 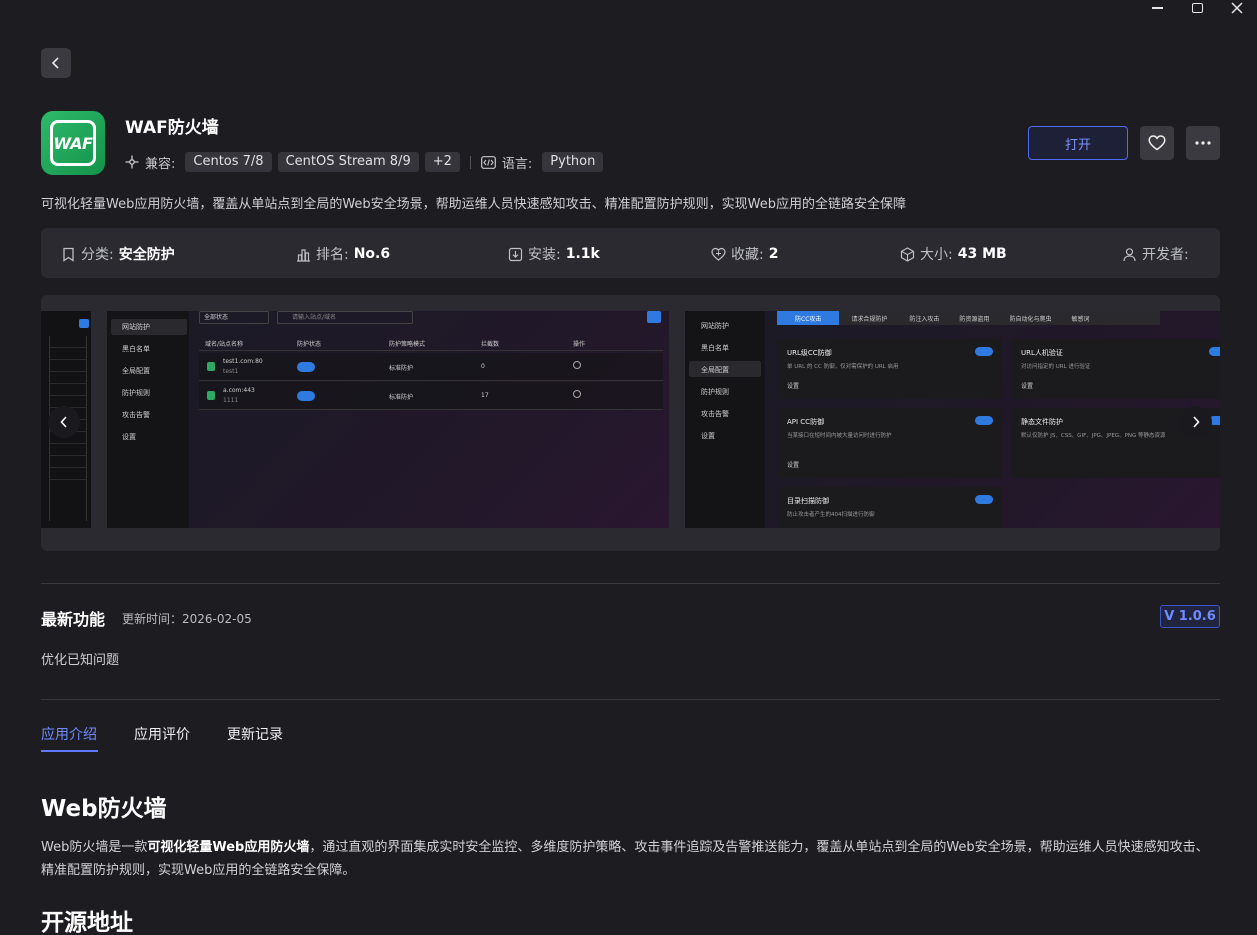 What do you see at coordinates (1190, 616) in the screenshot?
I see `version-badge: V 1.0.6` at bounding box center [1190, 616].